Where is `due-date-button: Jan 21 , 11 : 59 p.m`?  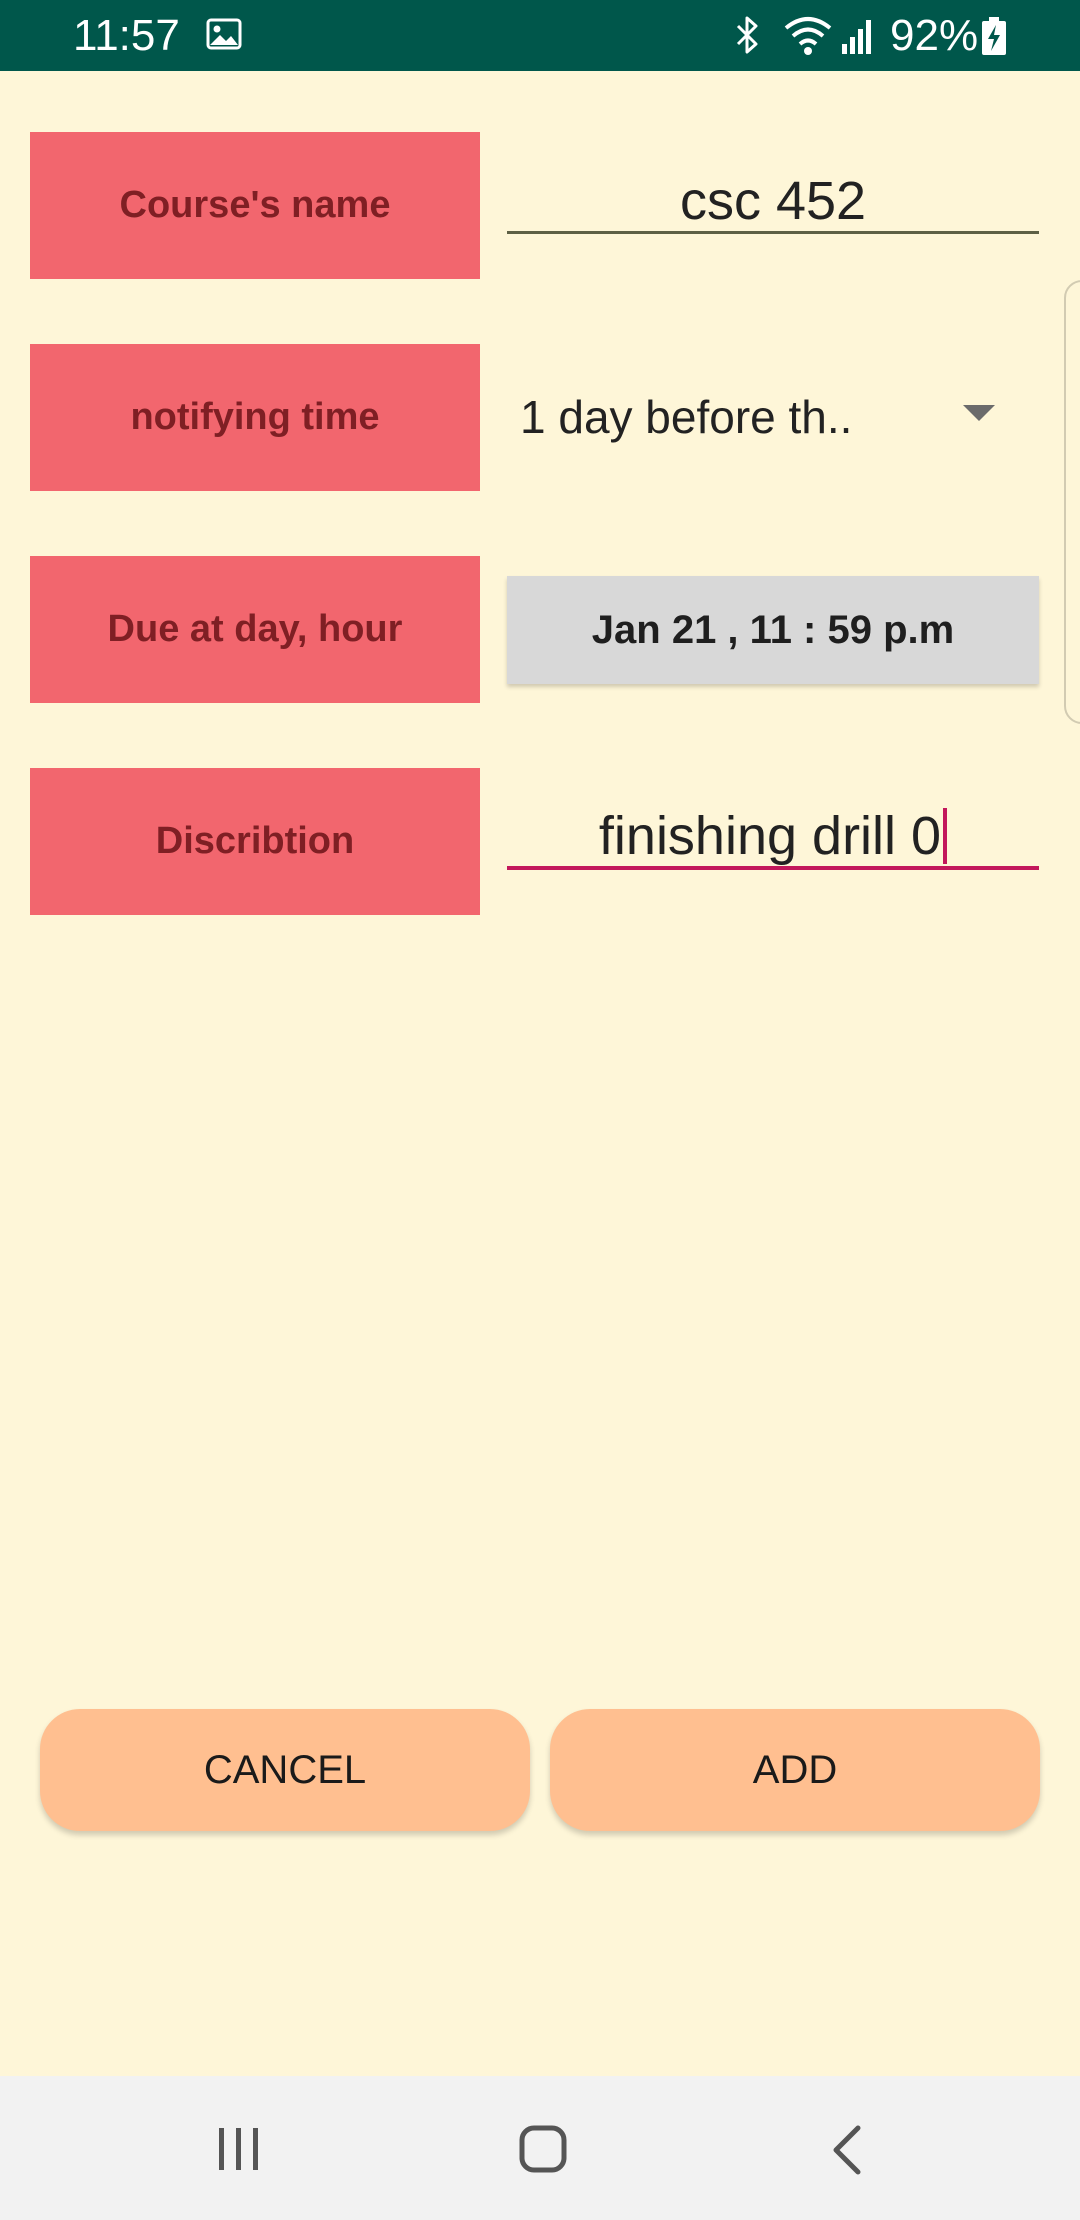
due-date-button: Jan 21 , 11 : 59 p.m is located at coordinates (773, 630).